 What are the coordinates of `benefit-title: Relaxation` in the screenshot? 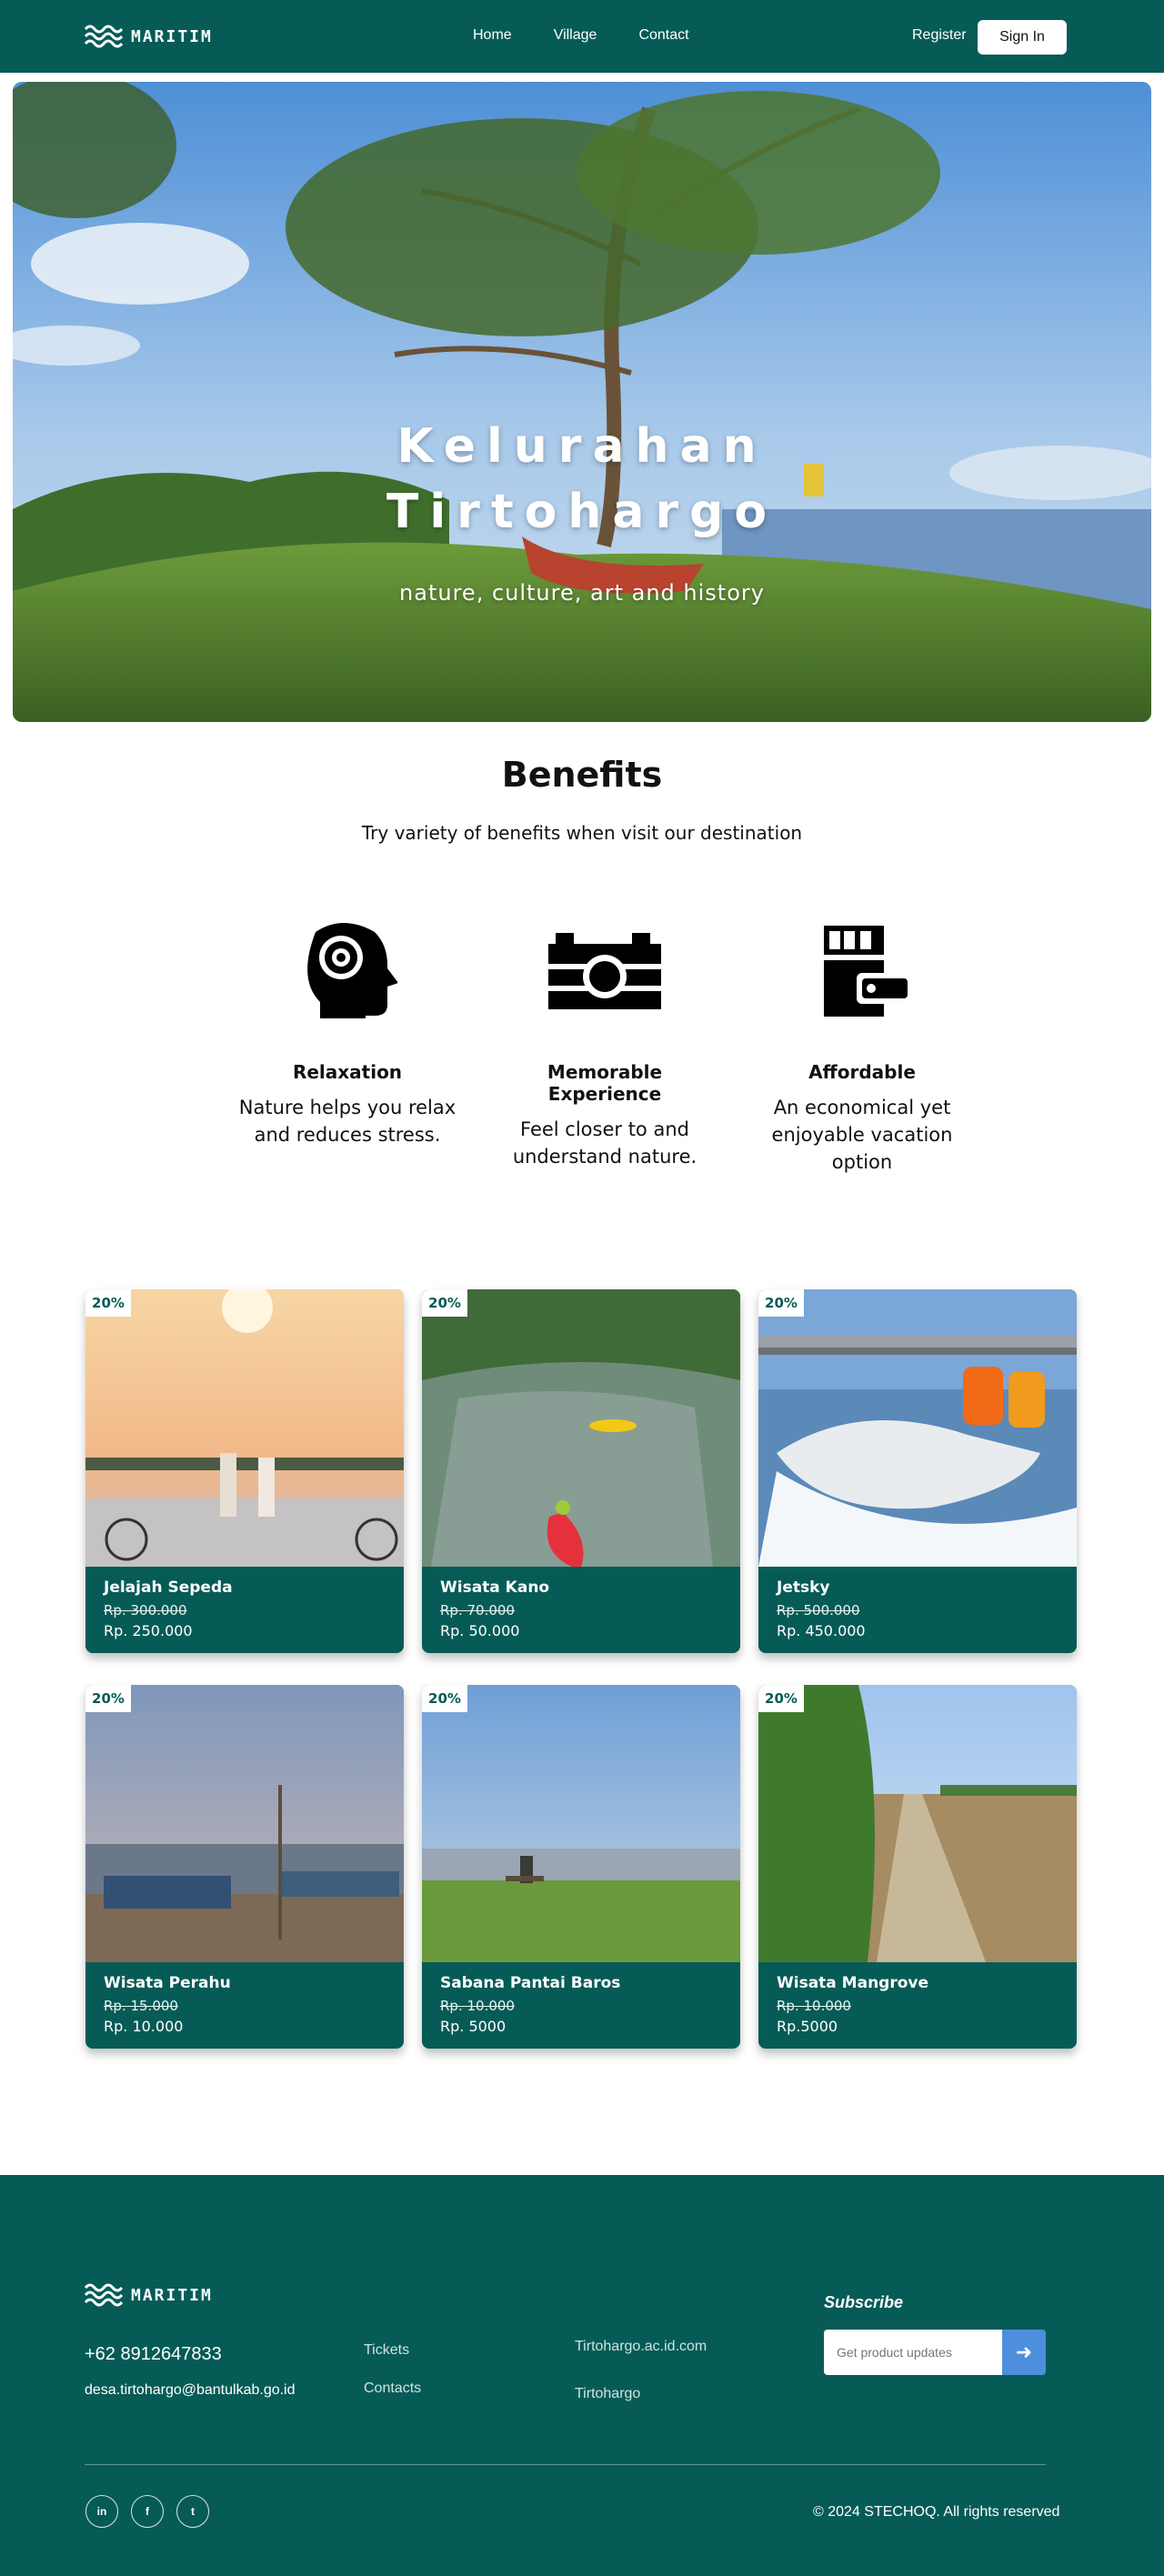 It's located at (347, 1072).